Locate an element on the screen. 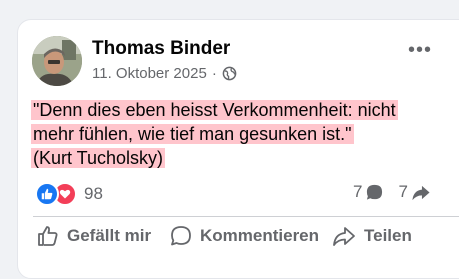  like-button: Gefällt mir is located at coordinates (93, 236).